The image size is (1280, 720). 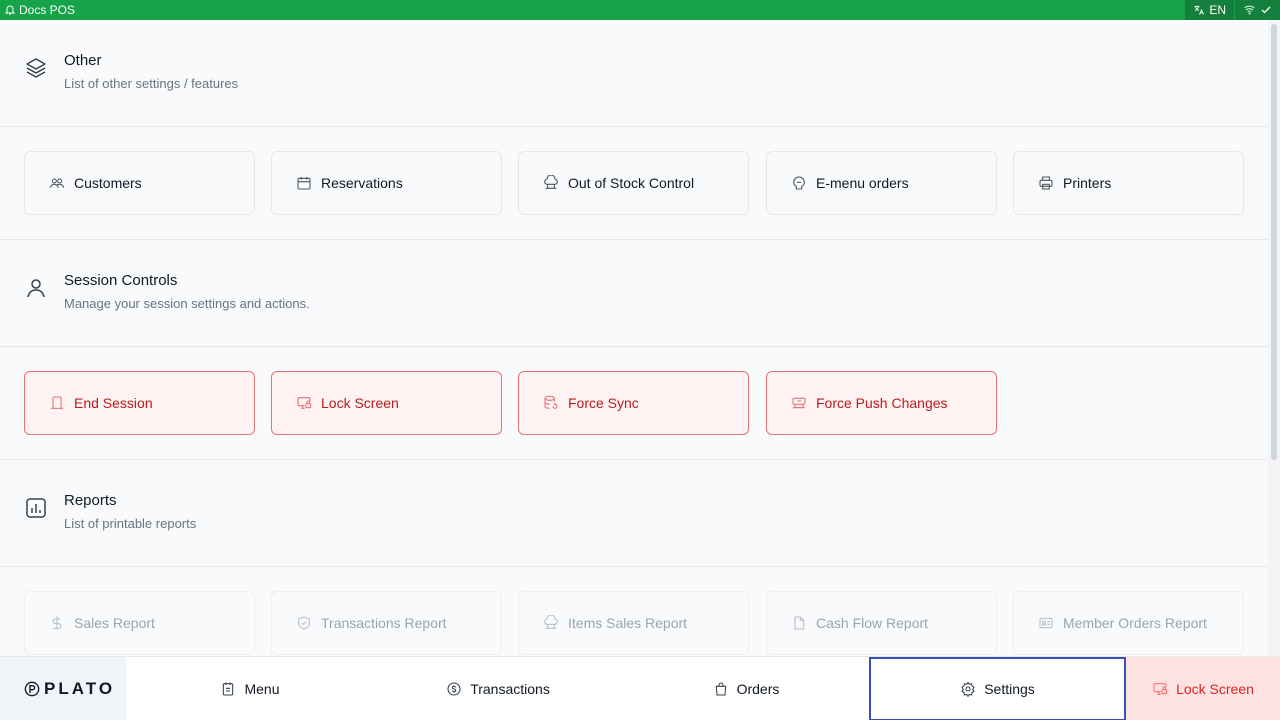 What do you see at coordinates (640, 10) in the screenshot?
I see `title-bar: Docs POS EN` at bounding box center [640, 10].